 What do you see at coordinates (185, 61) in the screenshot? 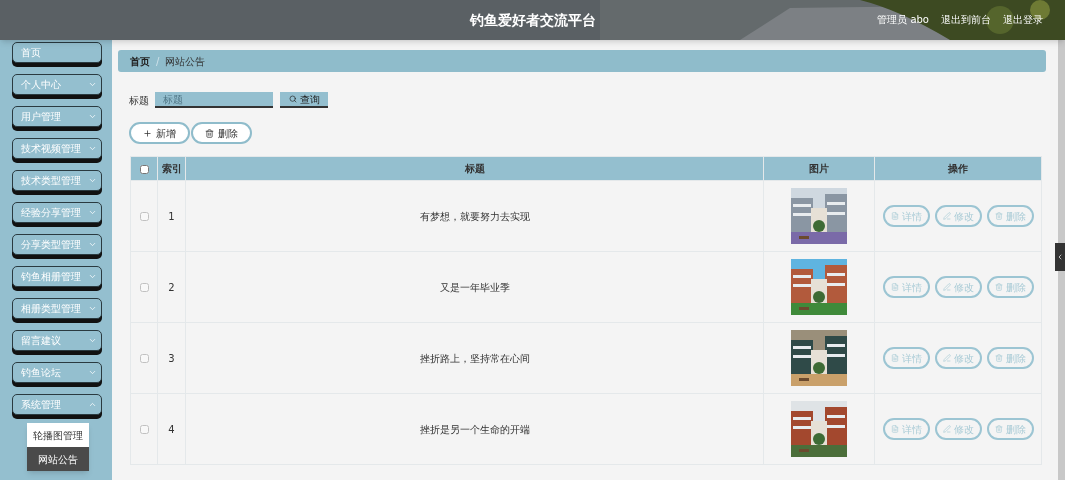
I see `breadcrumb-item: 网站公告` at bounding box center [185, 61].